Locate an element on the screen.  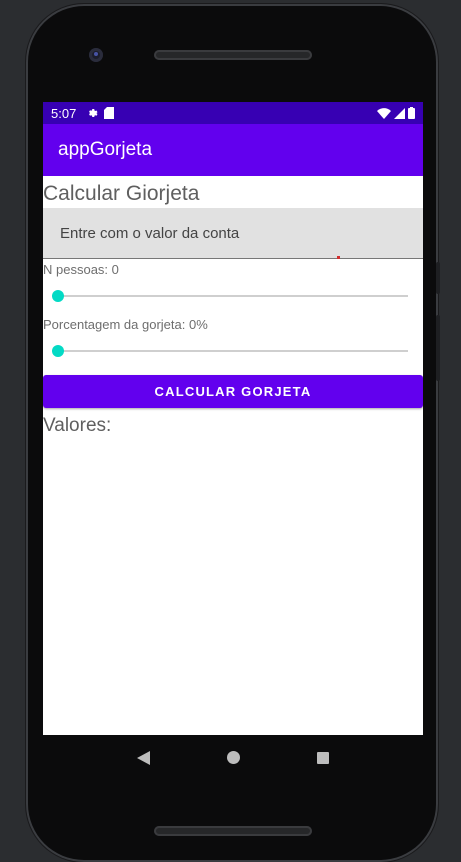
volume-button is located at coordinates (438, 348).